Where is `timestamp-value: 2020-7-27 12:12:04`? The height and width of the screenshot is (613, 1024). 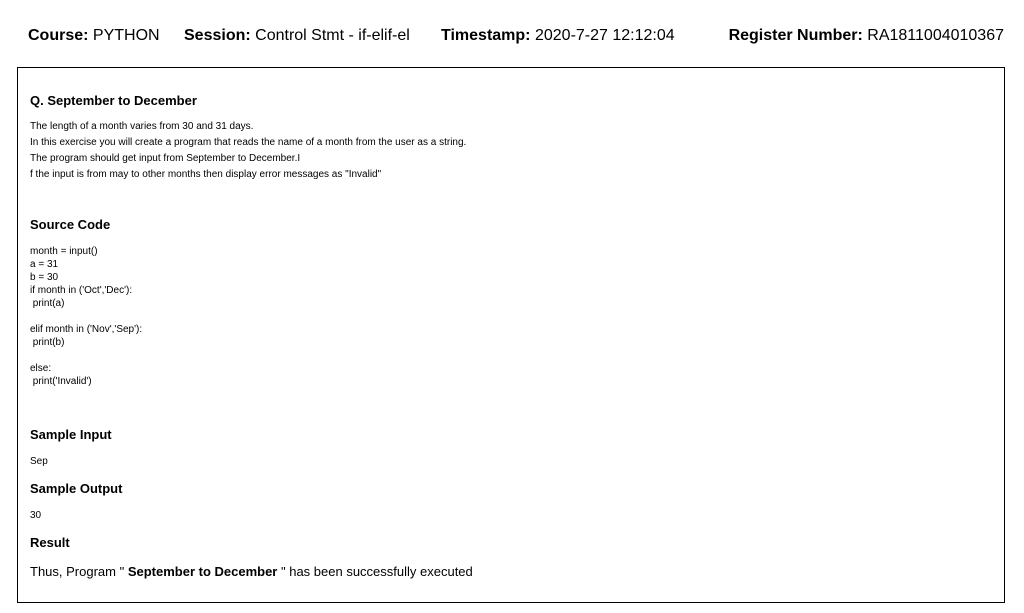 timestamp-value: 2020-7-27 12:12:04 is located at coordinates (604, 35).